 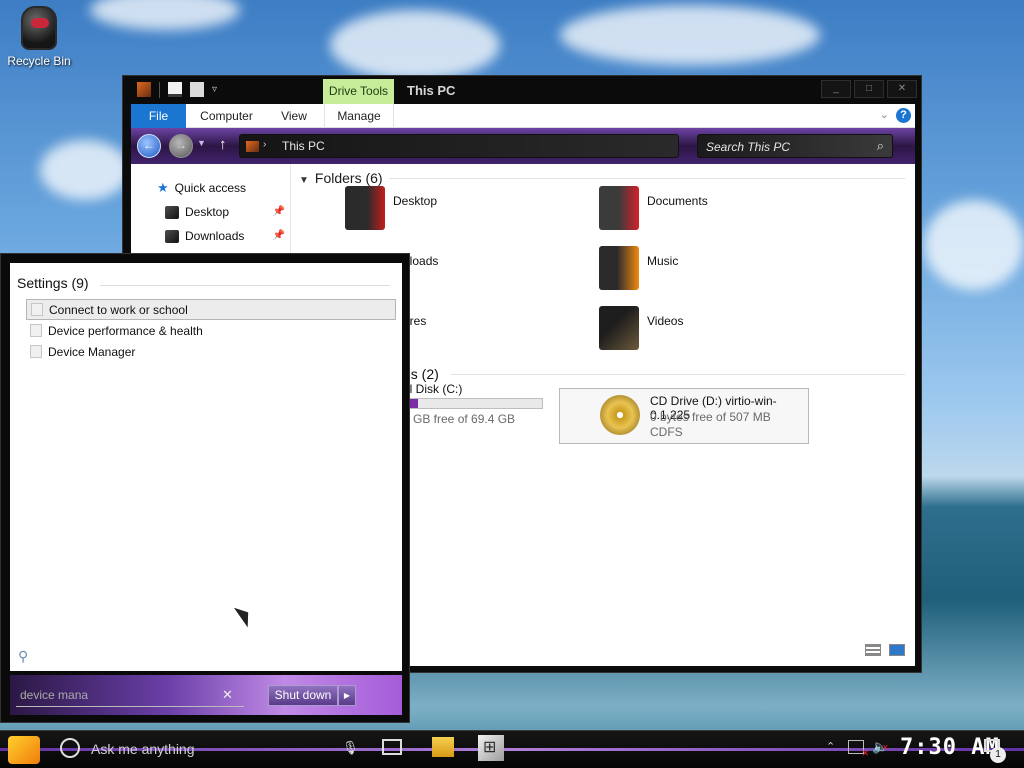 What do you see at coordinates (998, 755) in the screenshot?
I see `notification-badge: 1` at bounding box center [998, 755].